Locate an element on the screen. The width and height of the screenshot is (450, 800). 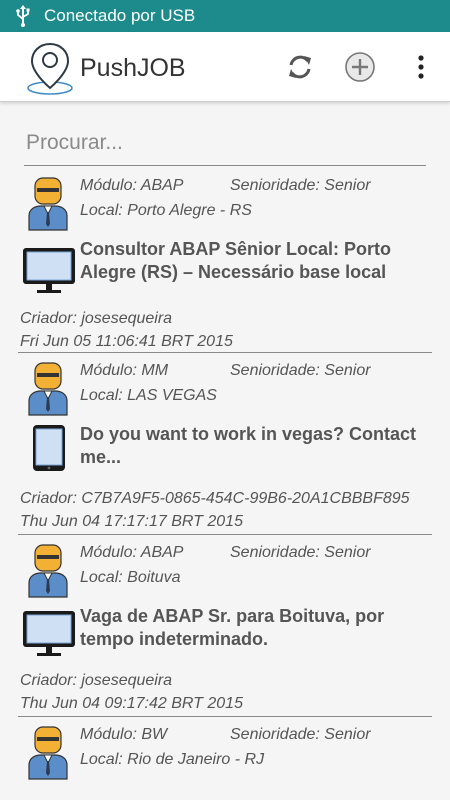
job-date: Thu Jun 04 09:17:42 BRT 2015 is located at coordinates (131, 703).